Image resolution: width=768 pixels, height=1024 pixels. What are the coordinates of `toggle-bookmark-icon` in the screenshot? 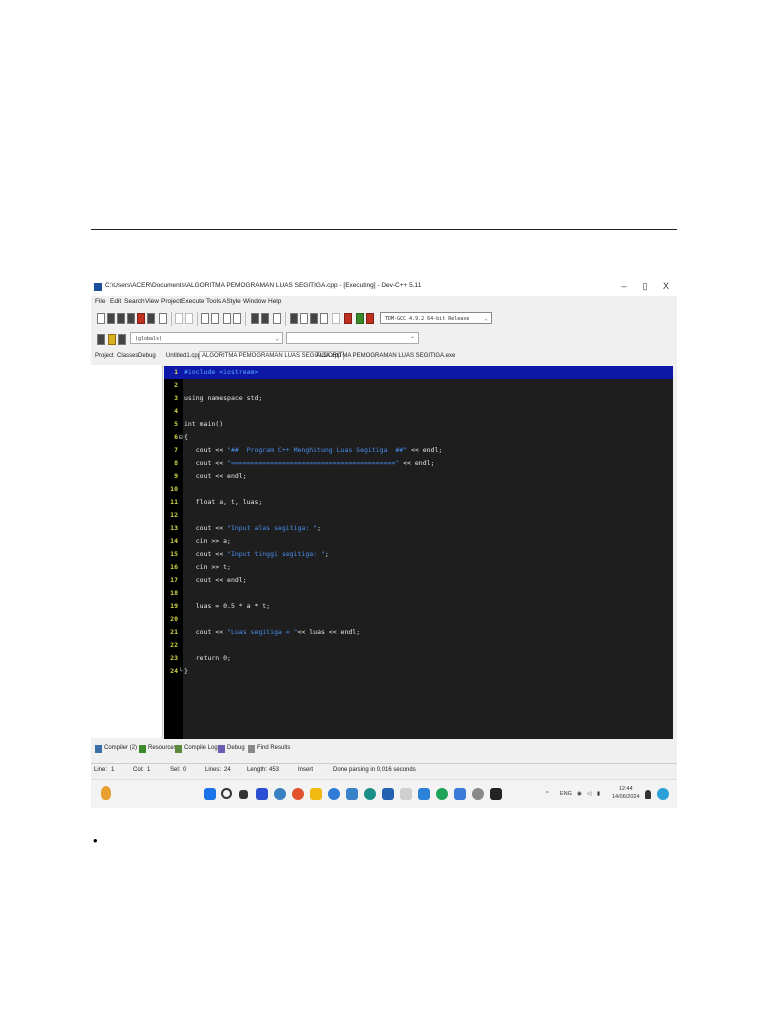 It's located at (122, 339).